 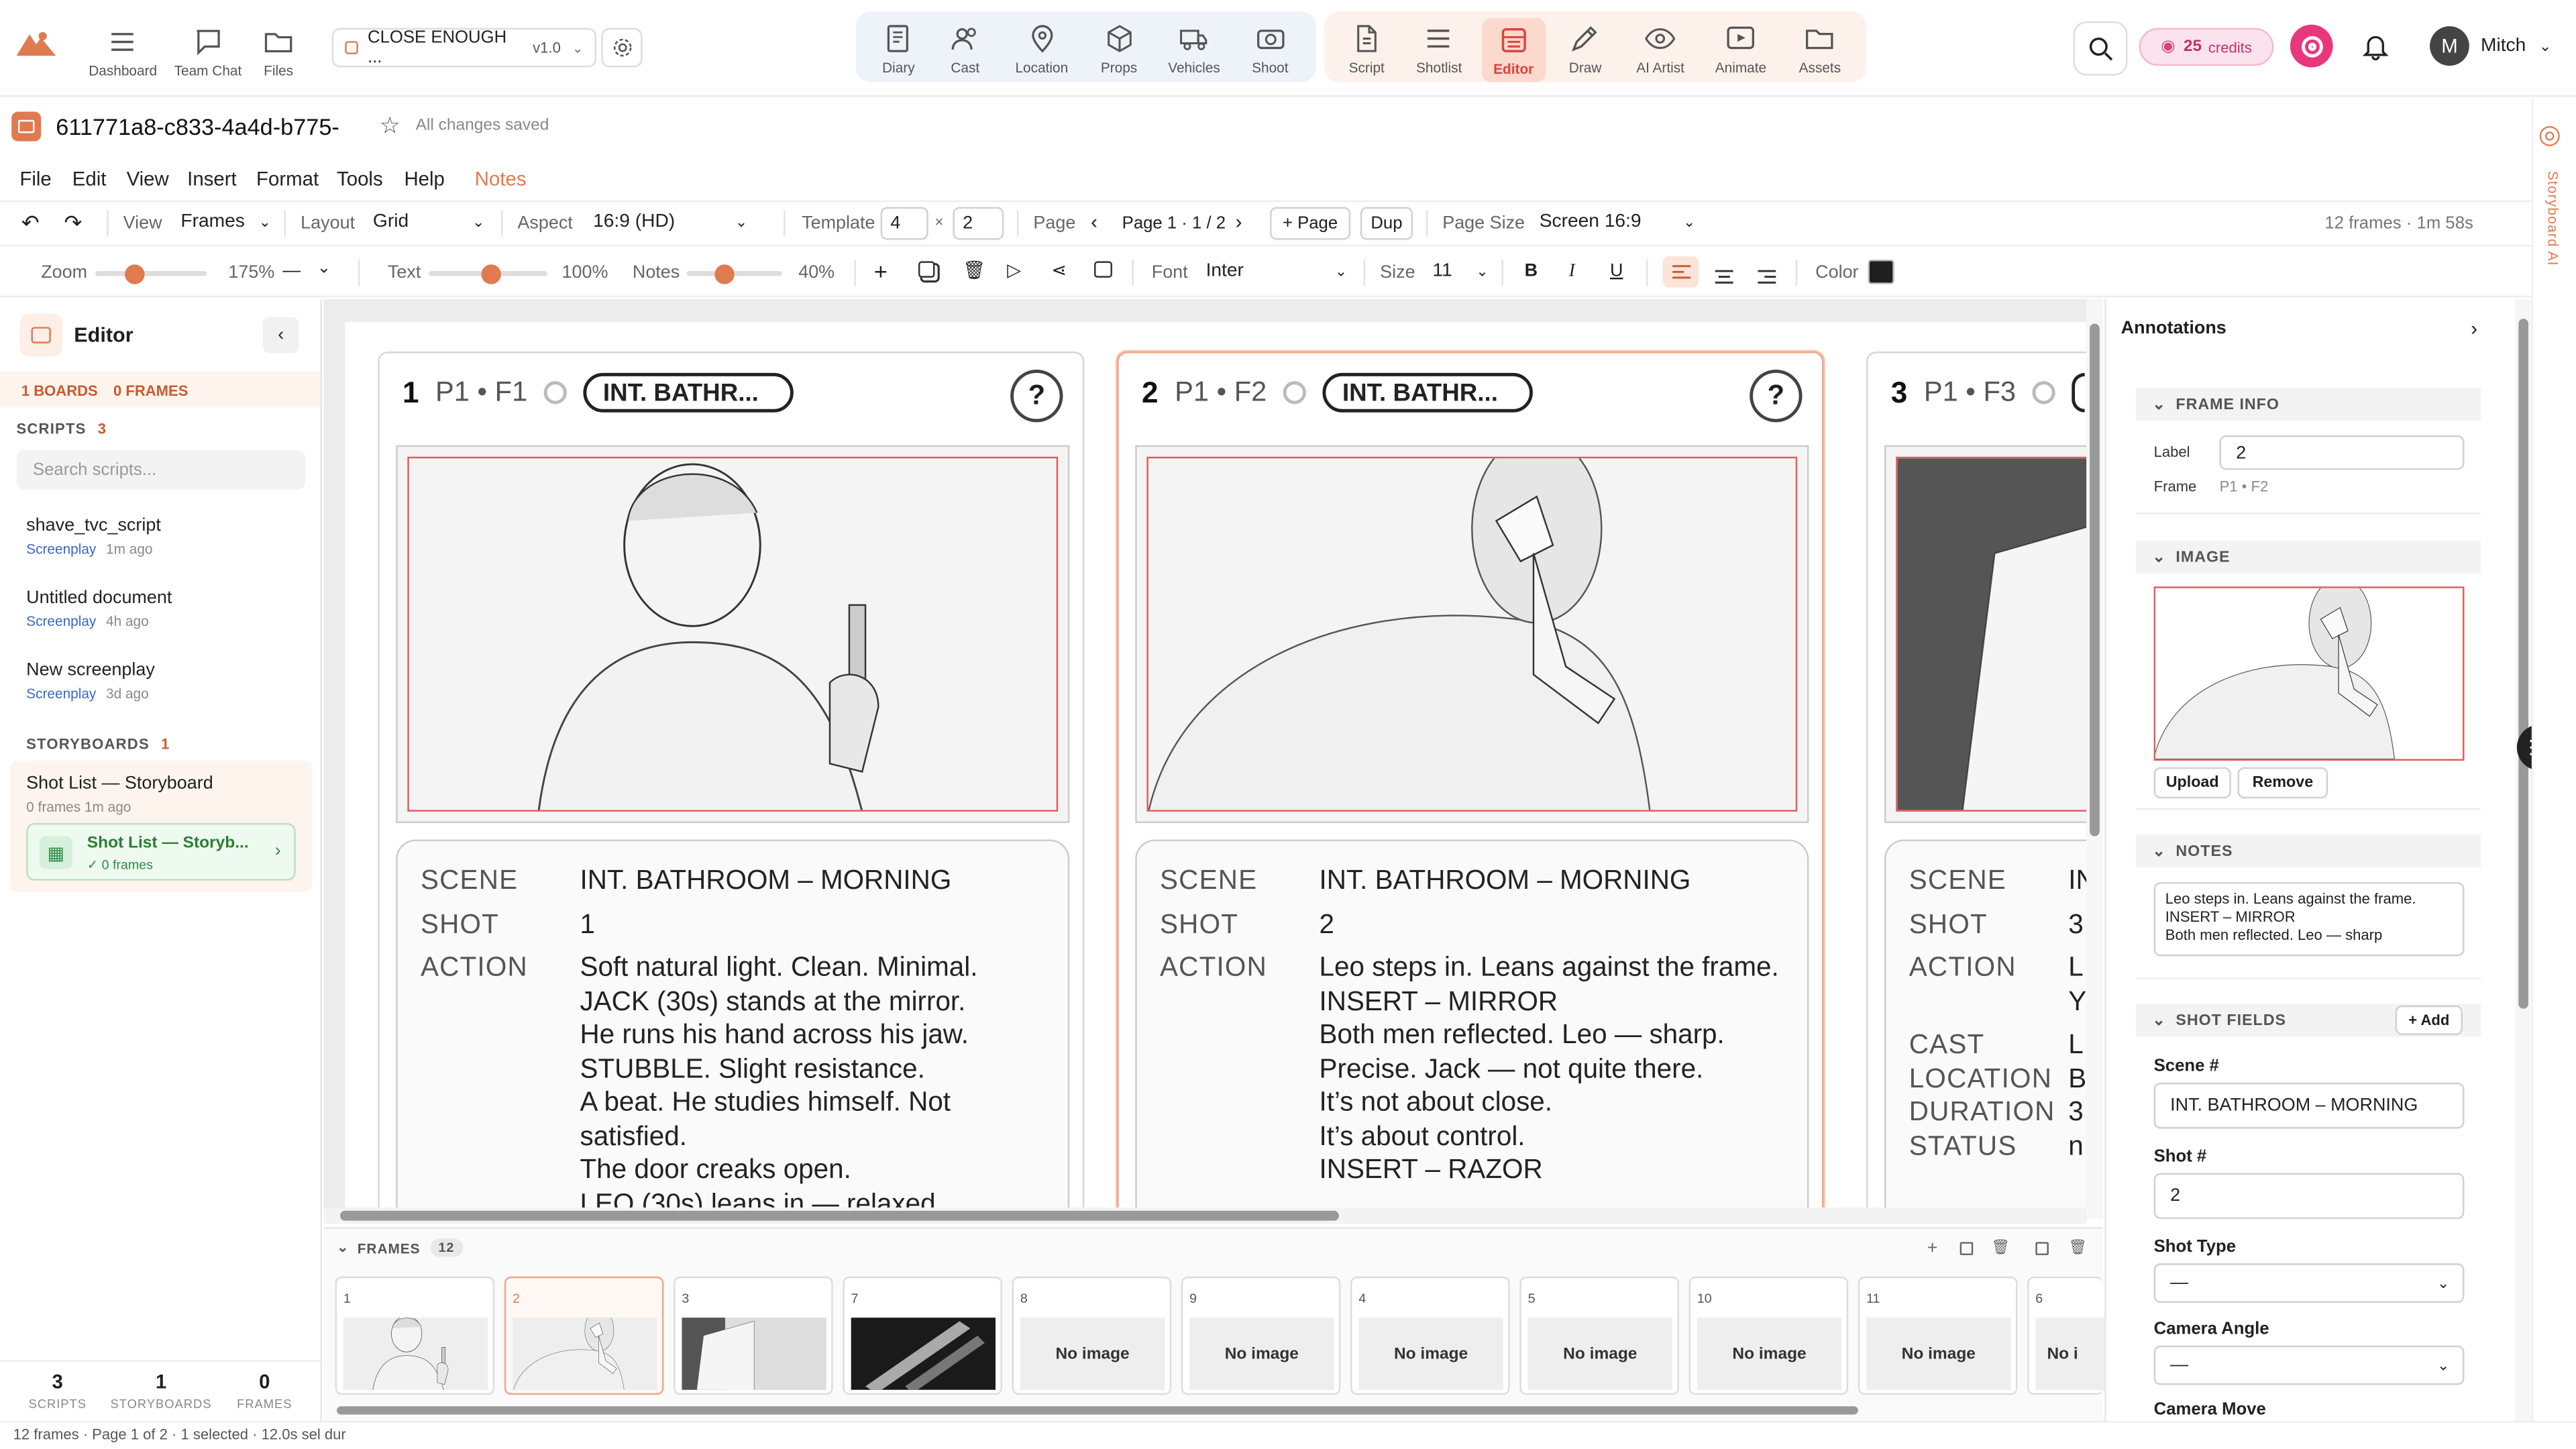 I want to click on target-button, so click(x=2311, y=46).